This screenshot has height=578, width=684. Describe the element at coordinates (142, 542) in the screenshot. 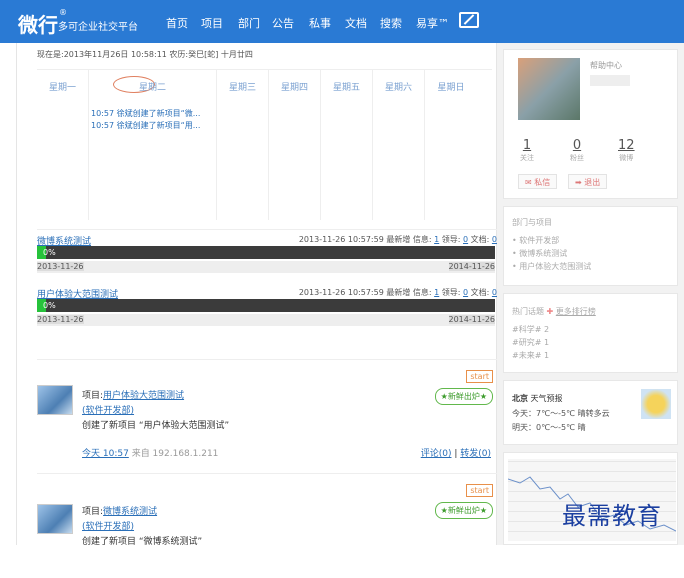

I see `feed-action: 创建了新项目 “微博系统测试”` at that location.